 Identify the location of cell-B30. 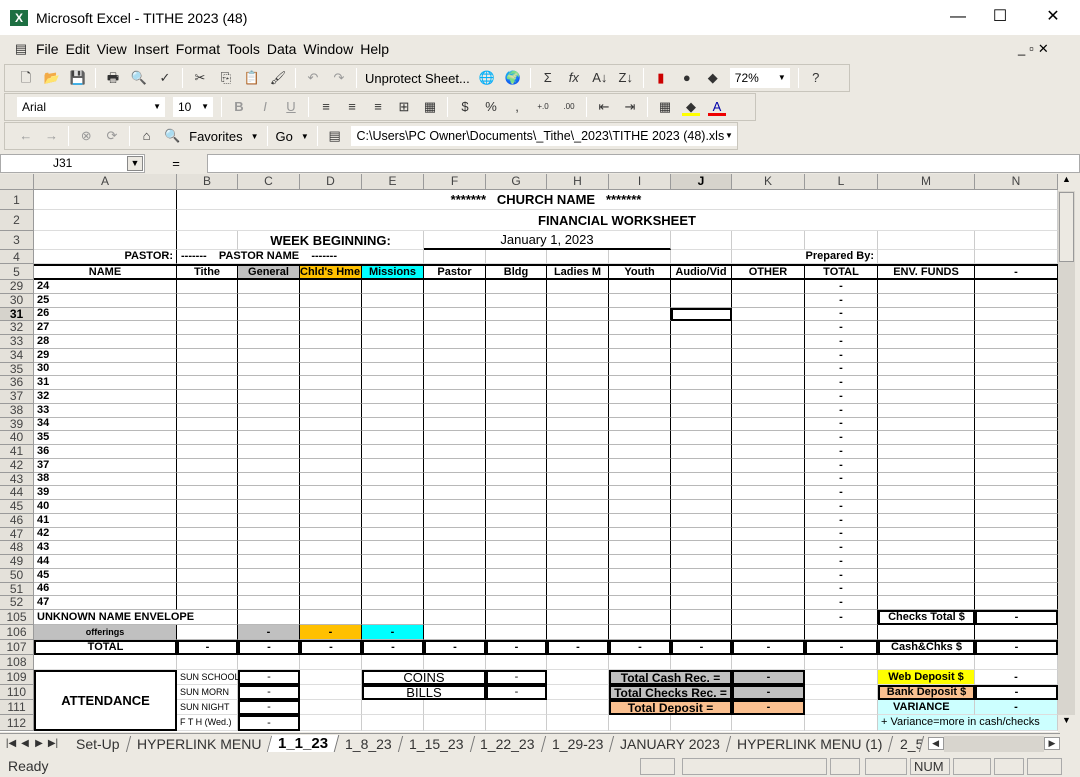
(207, 300).